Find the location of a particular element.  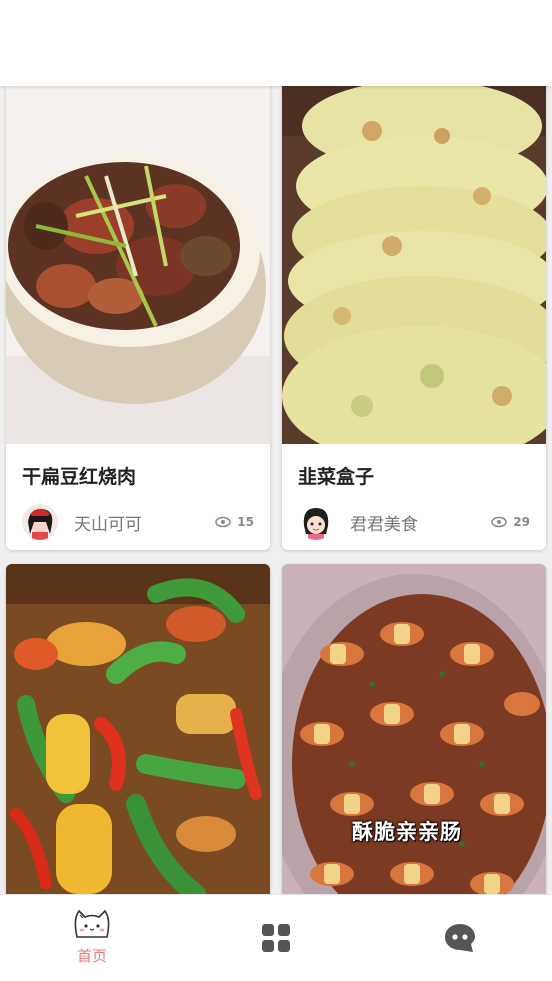

tab-home: 首页 is located at coordinates (92, 938).